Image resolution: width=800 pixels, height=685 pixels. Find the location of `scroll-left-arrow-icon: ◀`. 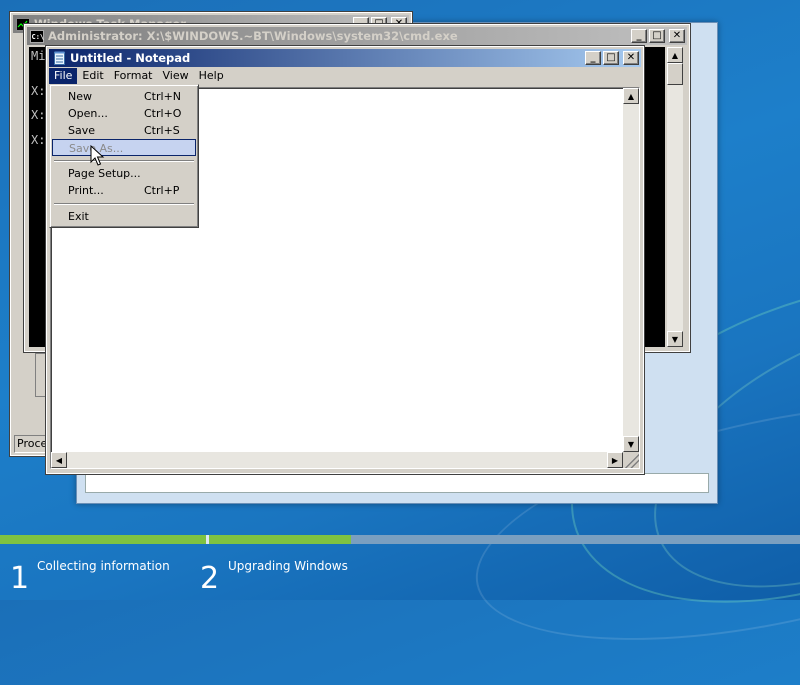

scroll-left-arrow-icon: ◀ is located at coordinates (59, 460).